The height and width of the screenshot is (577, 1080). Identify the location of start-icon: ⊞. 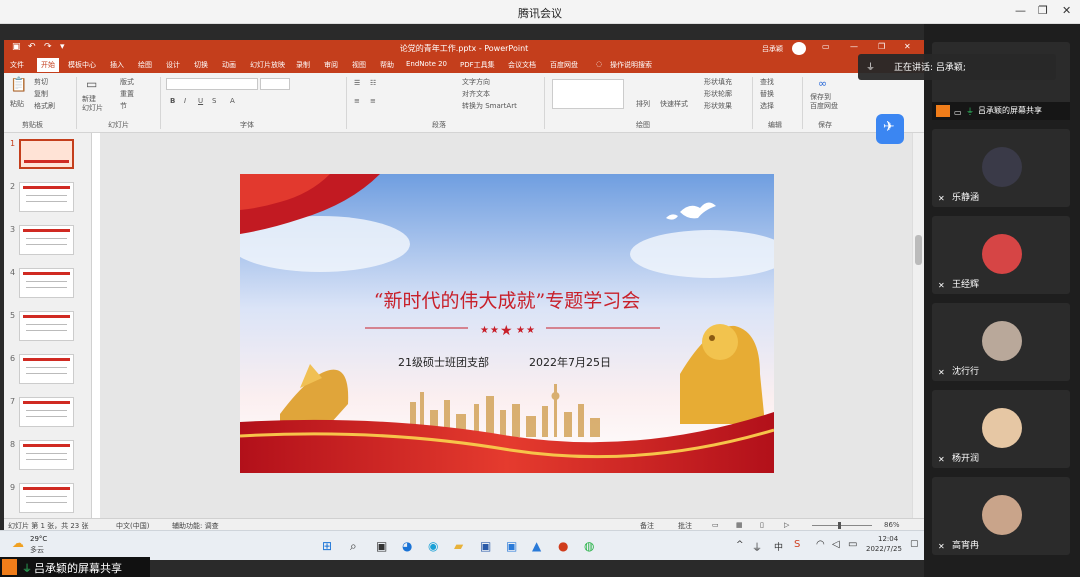
(327, 546).